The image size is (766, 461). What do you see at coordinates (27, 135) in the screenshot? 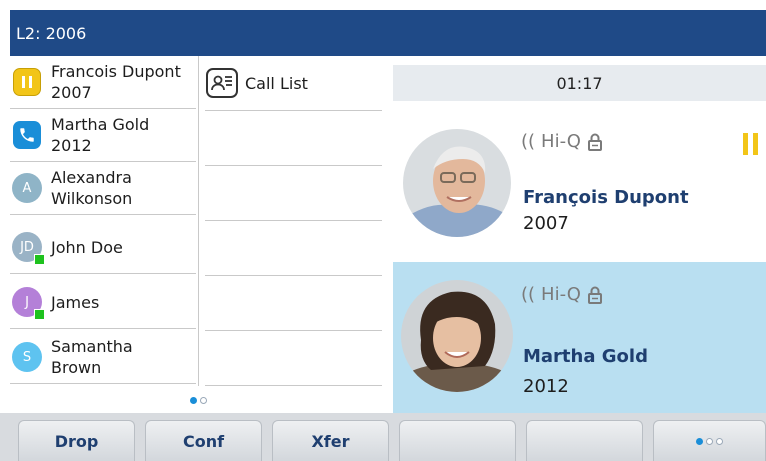
I see `handset-icon` at bounding box center [27, 135].